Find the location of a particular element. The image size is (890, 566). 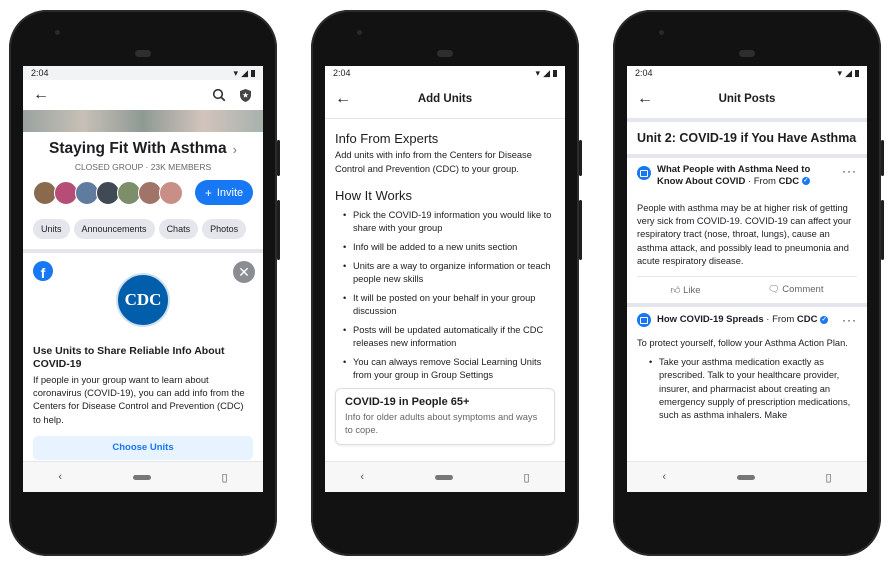

page-title: Unit Posts is located at coordinates (747, 99).